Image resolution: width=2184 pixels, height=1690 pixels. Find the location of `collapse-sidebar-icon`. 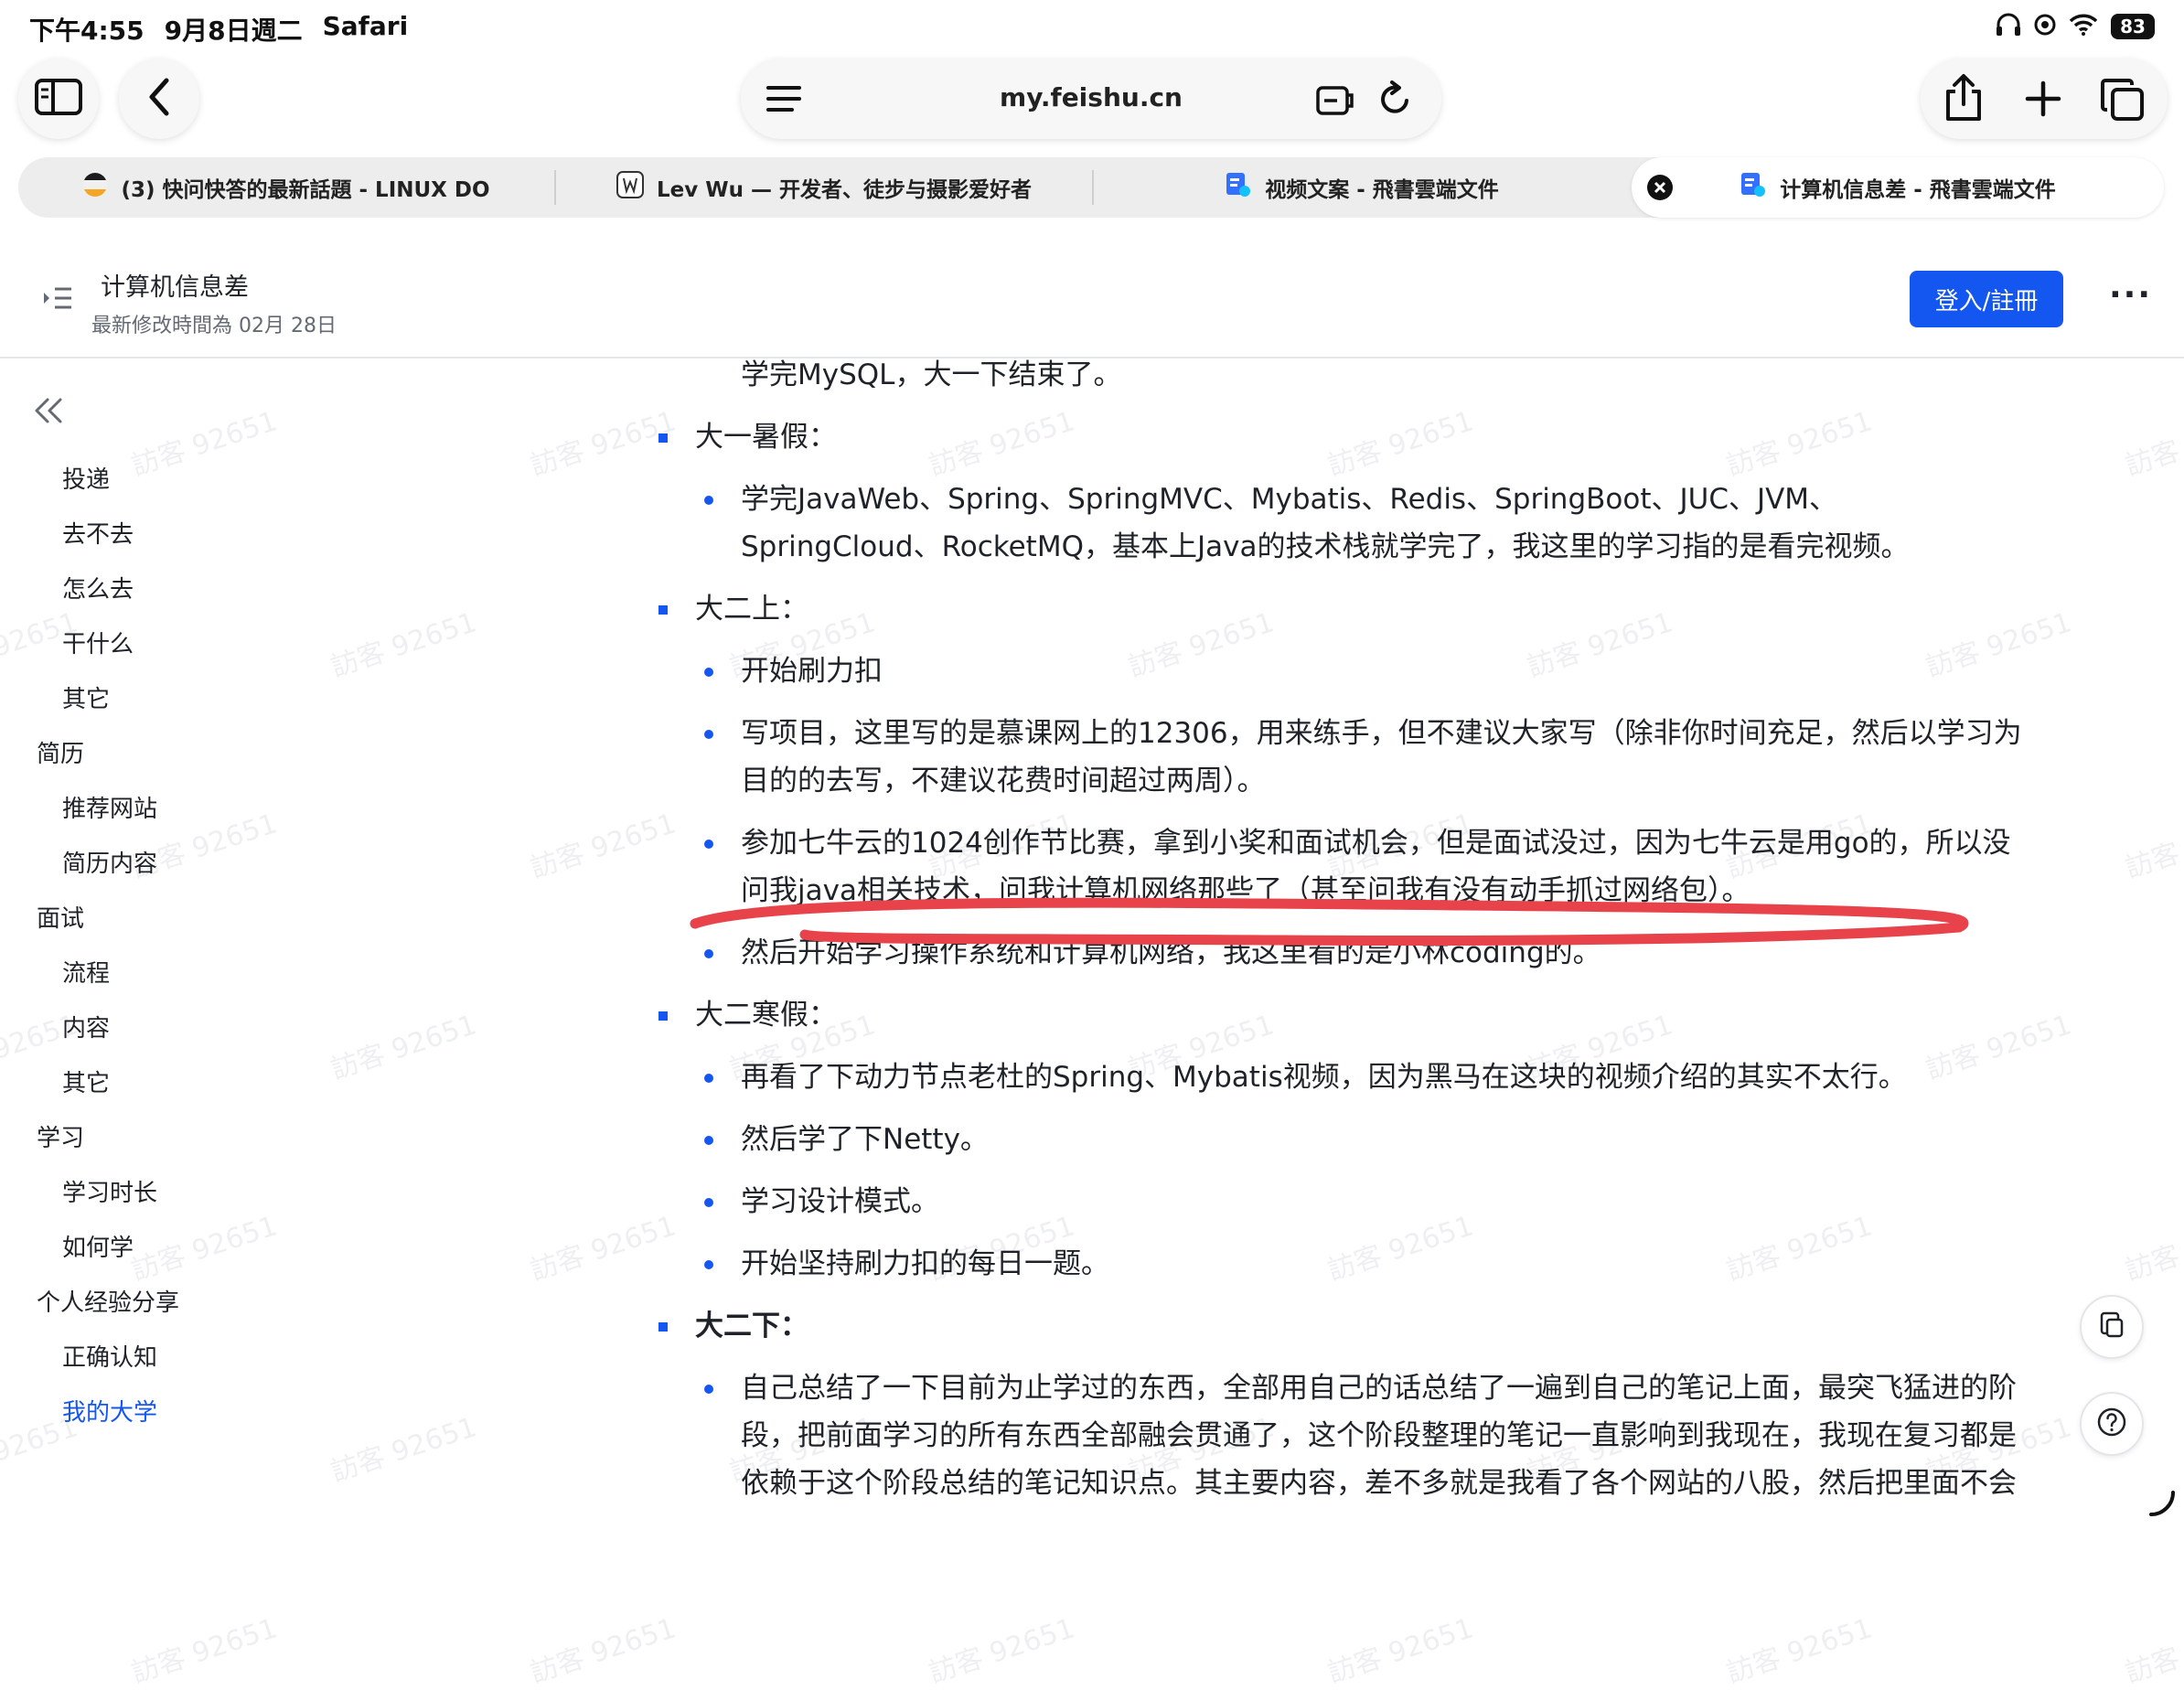

collapse-sidebar-icon is located at coordinates (48, 413).